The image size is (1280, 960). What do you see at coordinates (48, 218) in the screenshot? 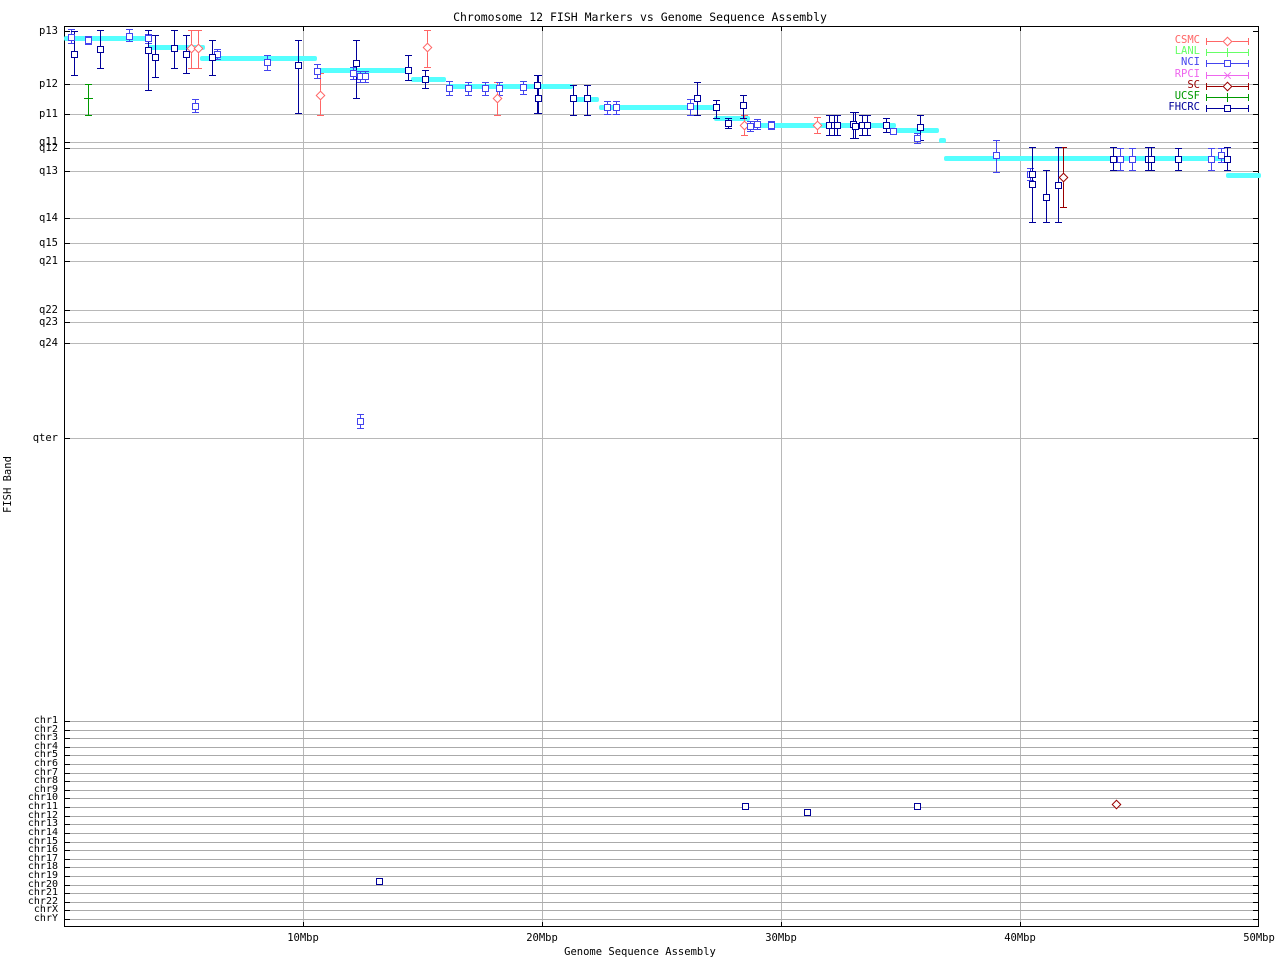
I see `y-tick-label: q14` at bounding box center [48, 218].